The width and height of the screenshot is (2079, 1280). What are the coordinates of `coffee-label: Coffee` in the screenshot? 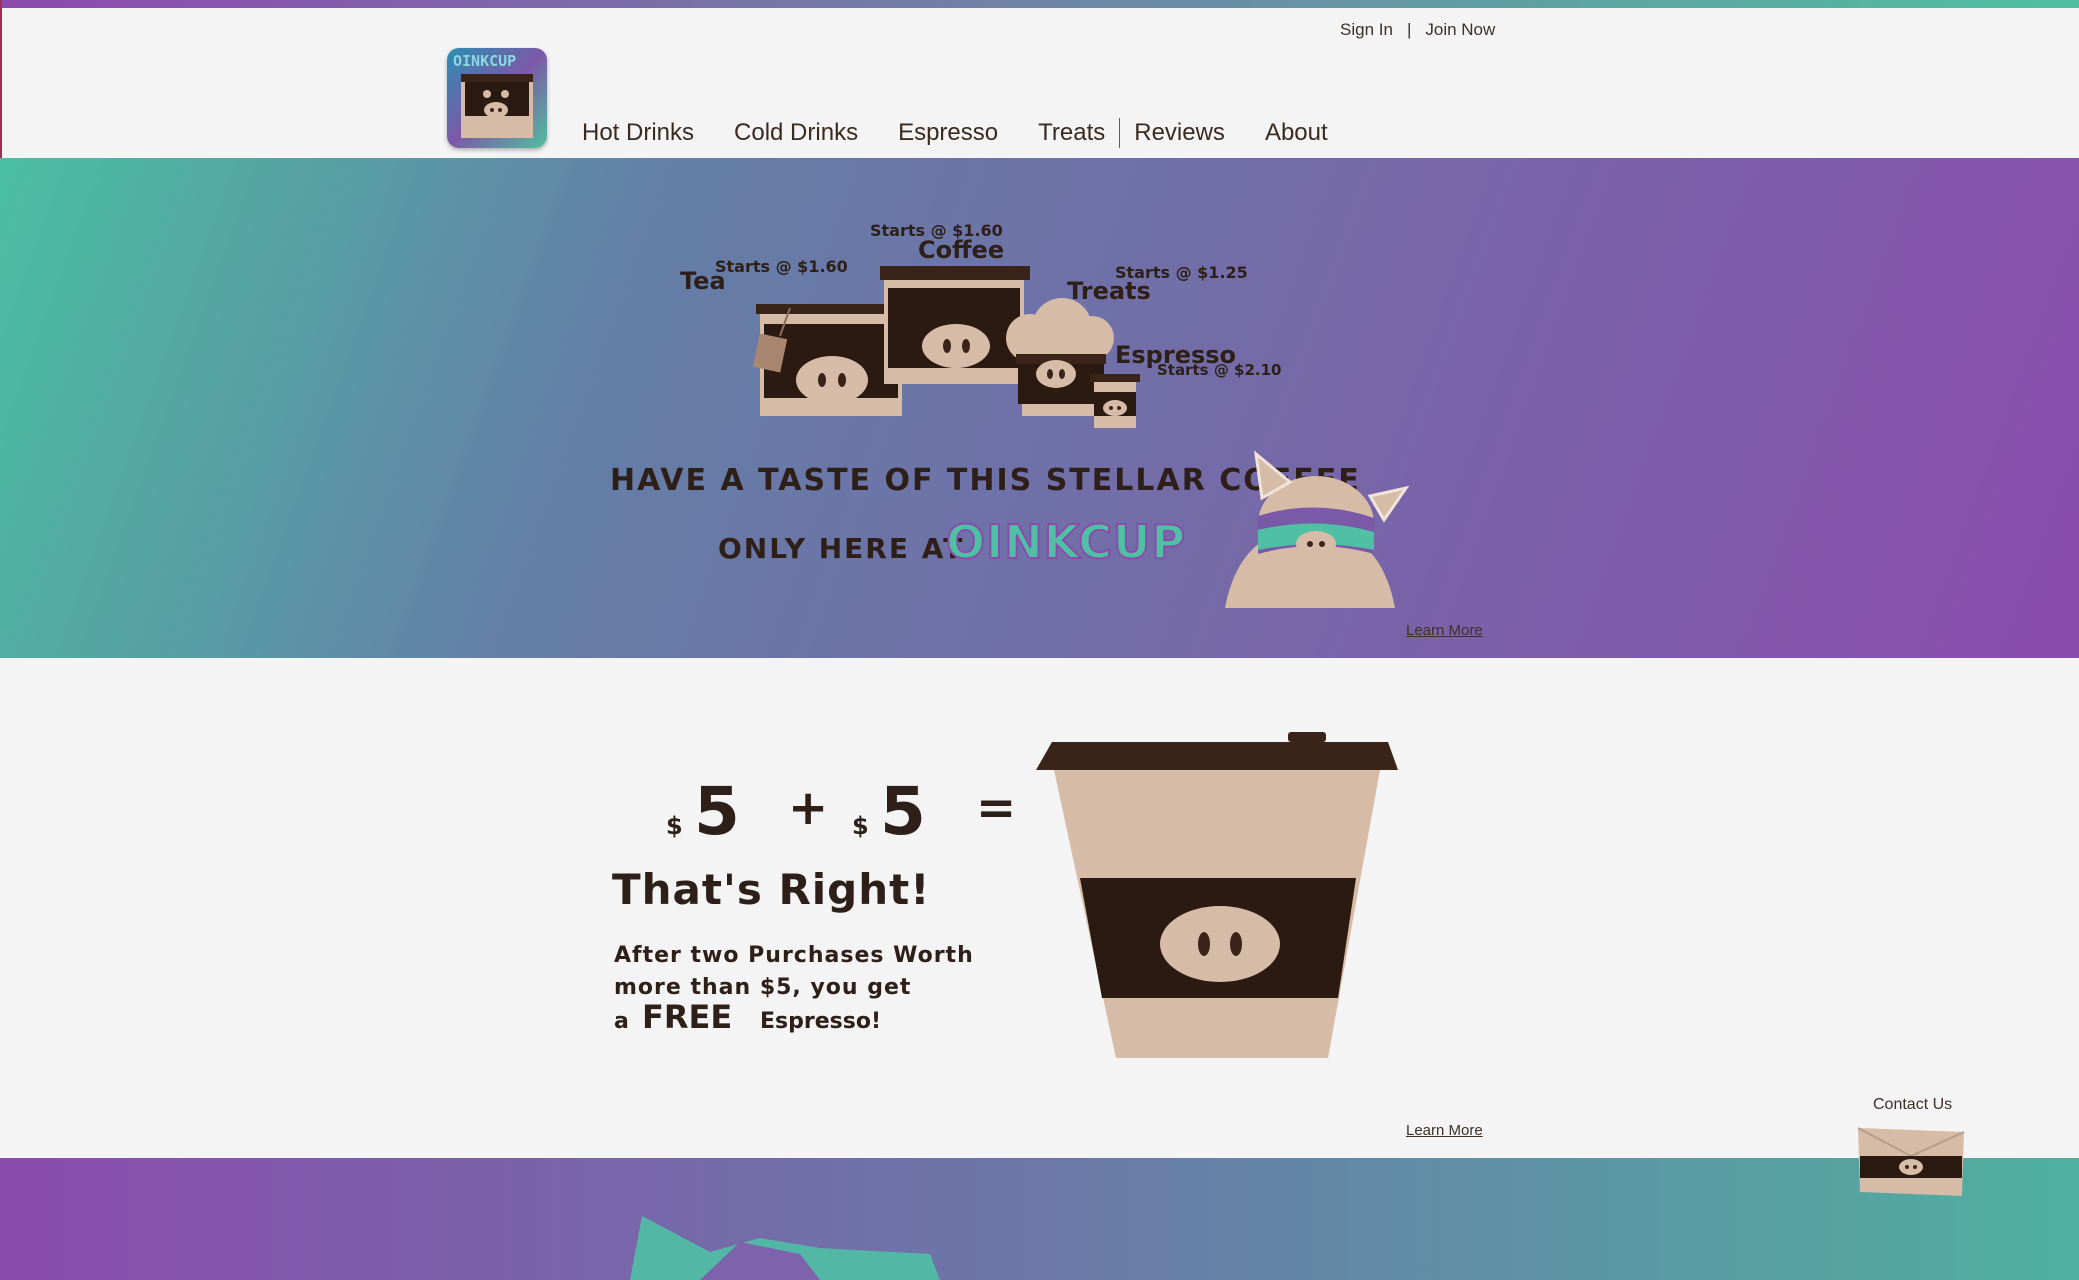 It's located at (961, 250).